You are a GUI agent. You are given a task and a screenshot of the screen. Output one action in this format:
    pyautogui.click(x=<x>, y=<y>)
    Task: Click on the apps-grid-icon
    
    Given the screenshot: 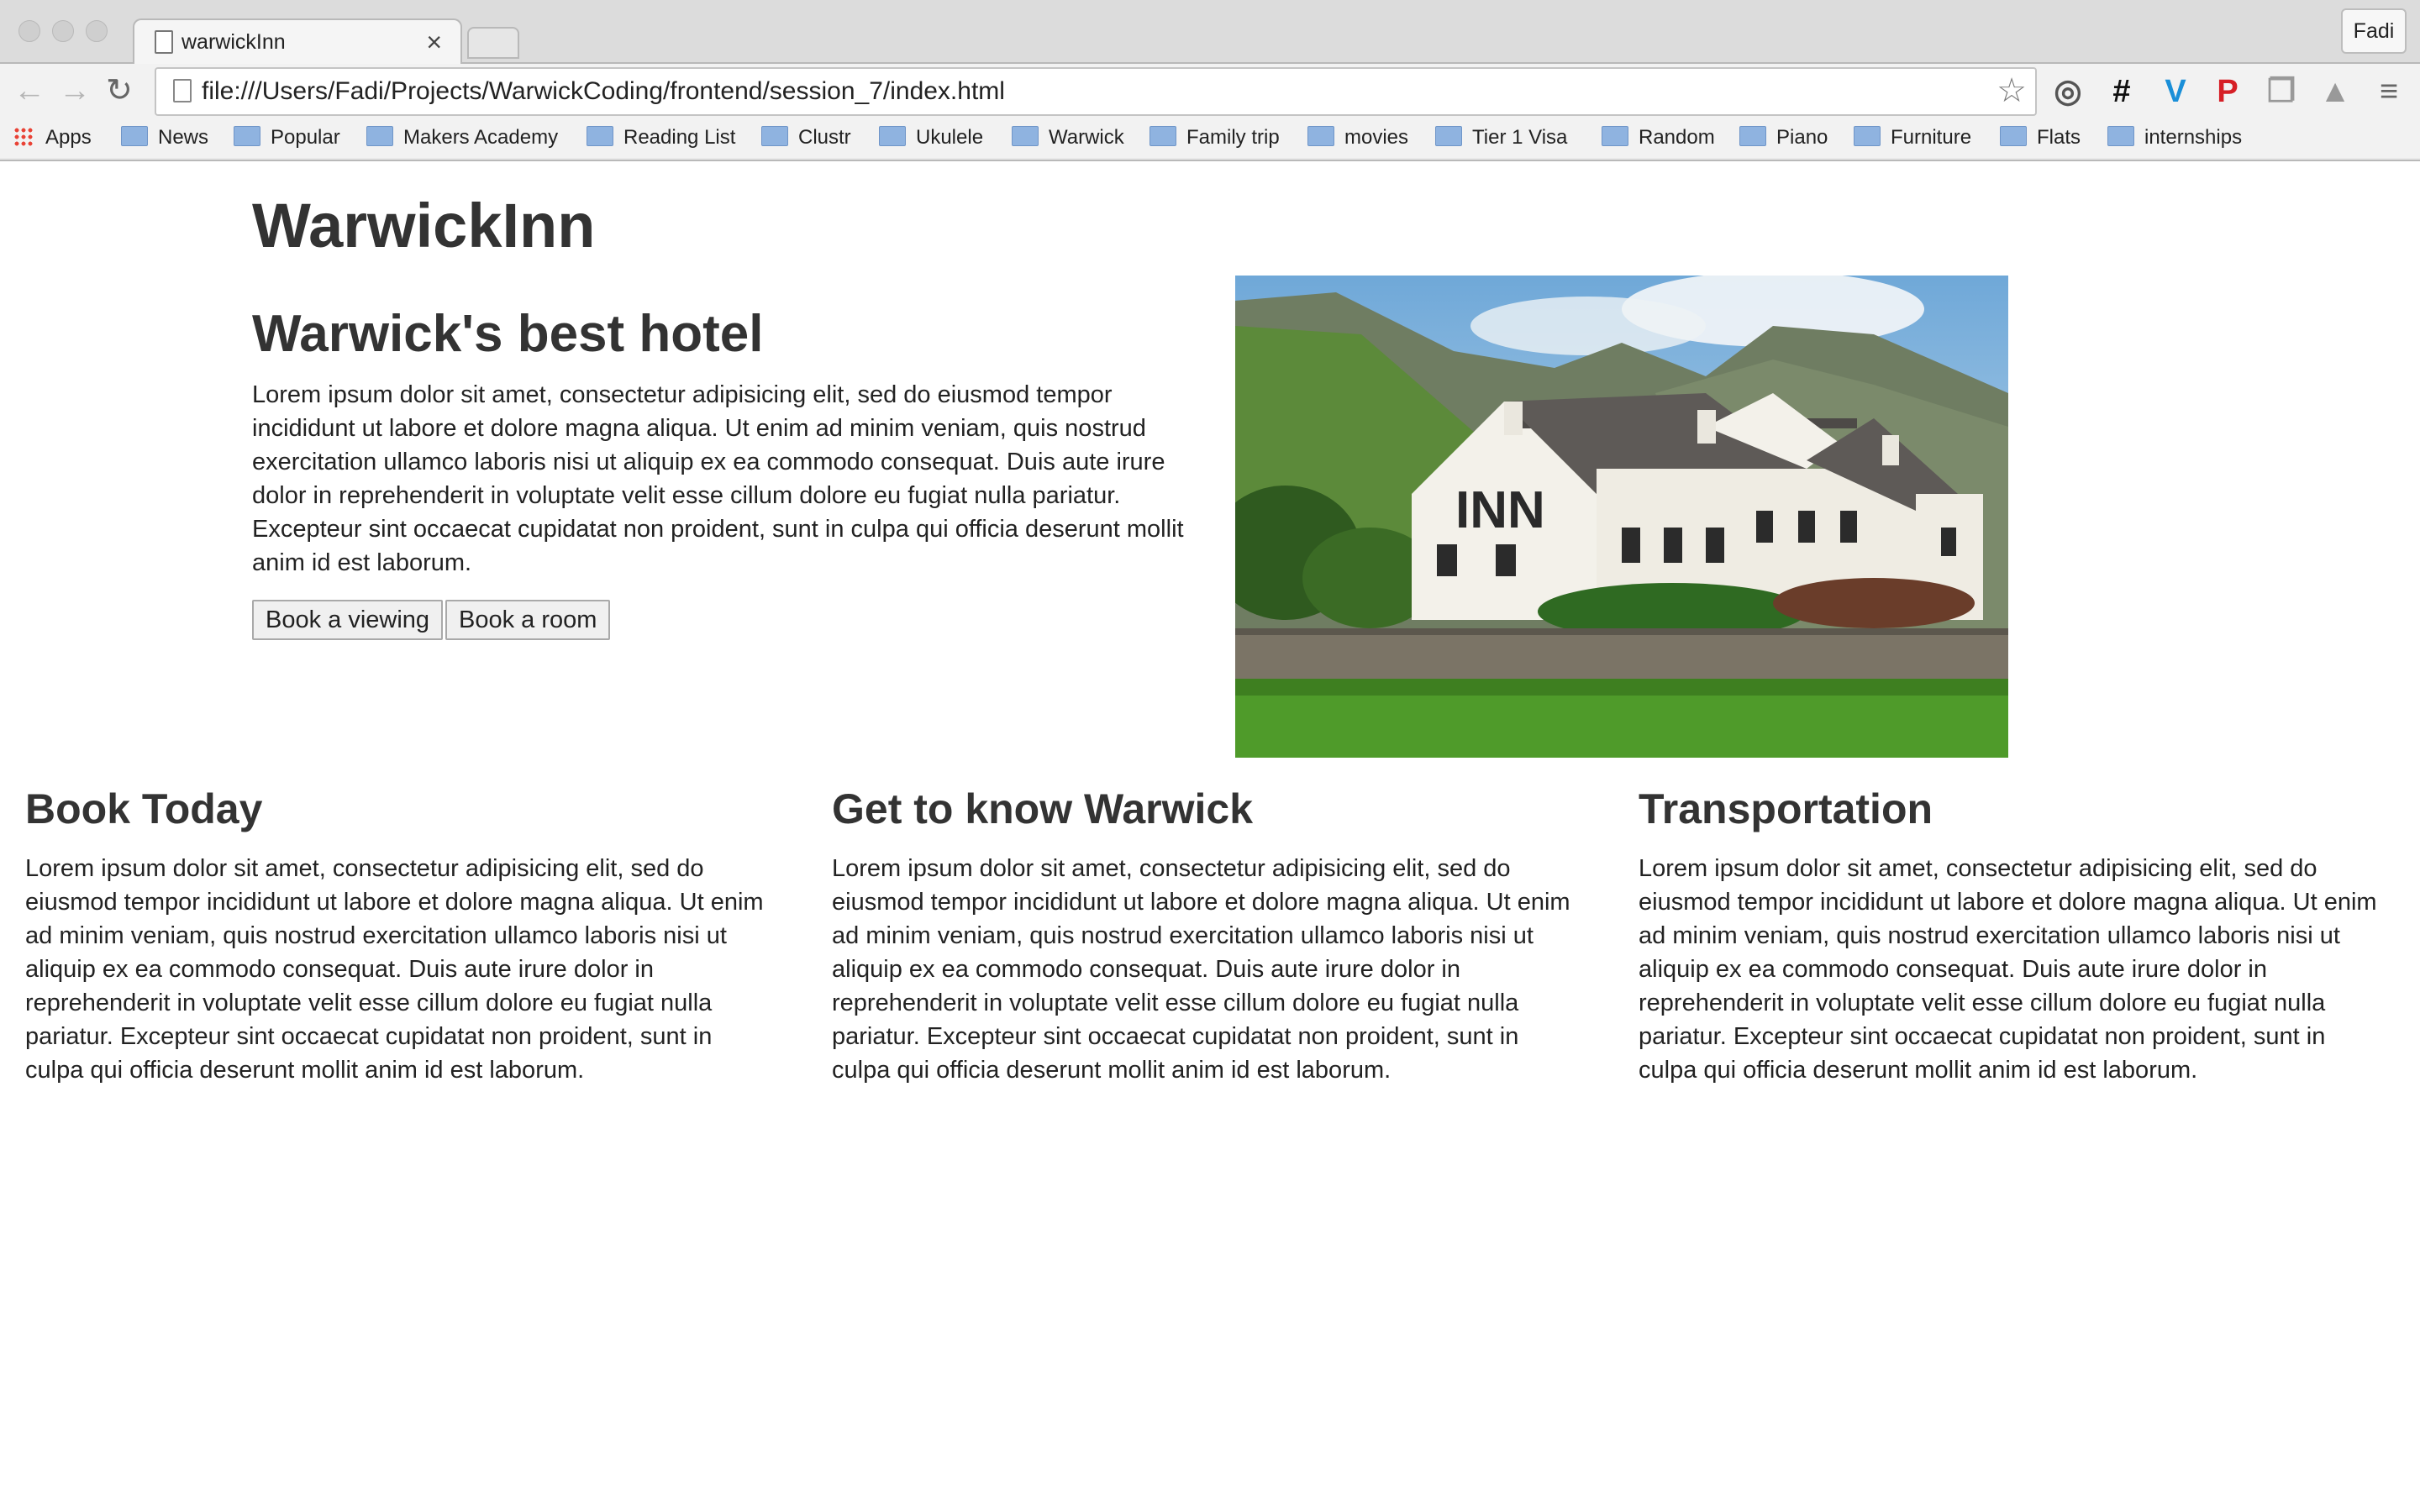 What is the action you would take?
    pyautogui.click(x=23, y=137)
    